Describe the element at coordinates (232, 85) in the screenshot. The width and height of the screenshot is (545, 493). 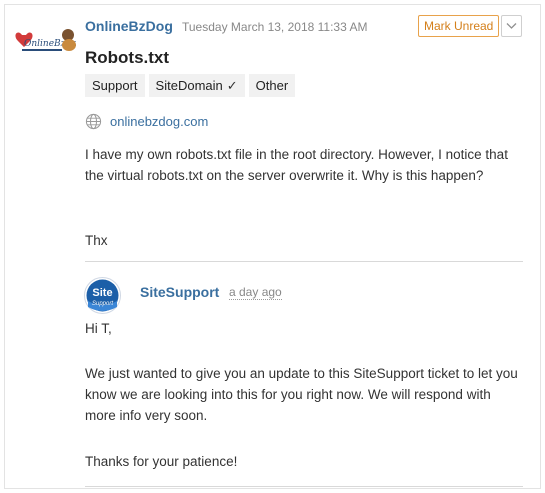
I see `check-icon: ✓` at that location.